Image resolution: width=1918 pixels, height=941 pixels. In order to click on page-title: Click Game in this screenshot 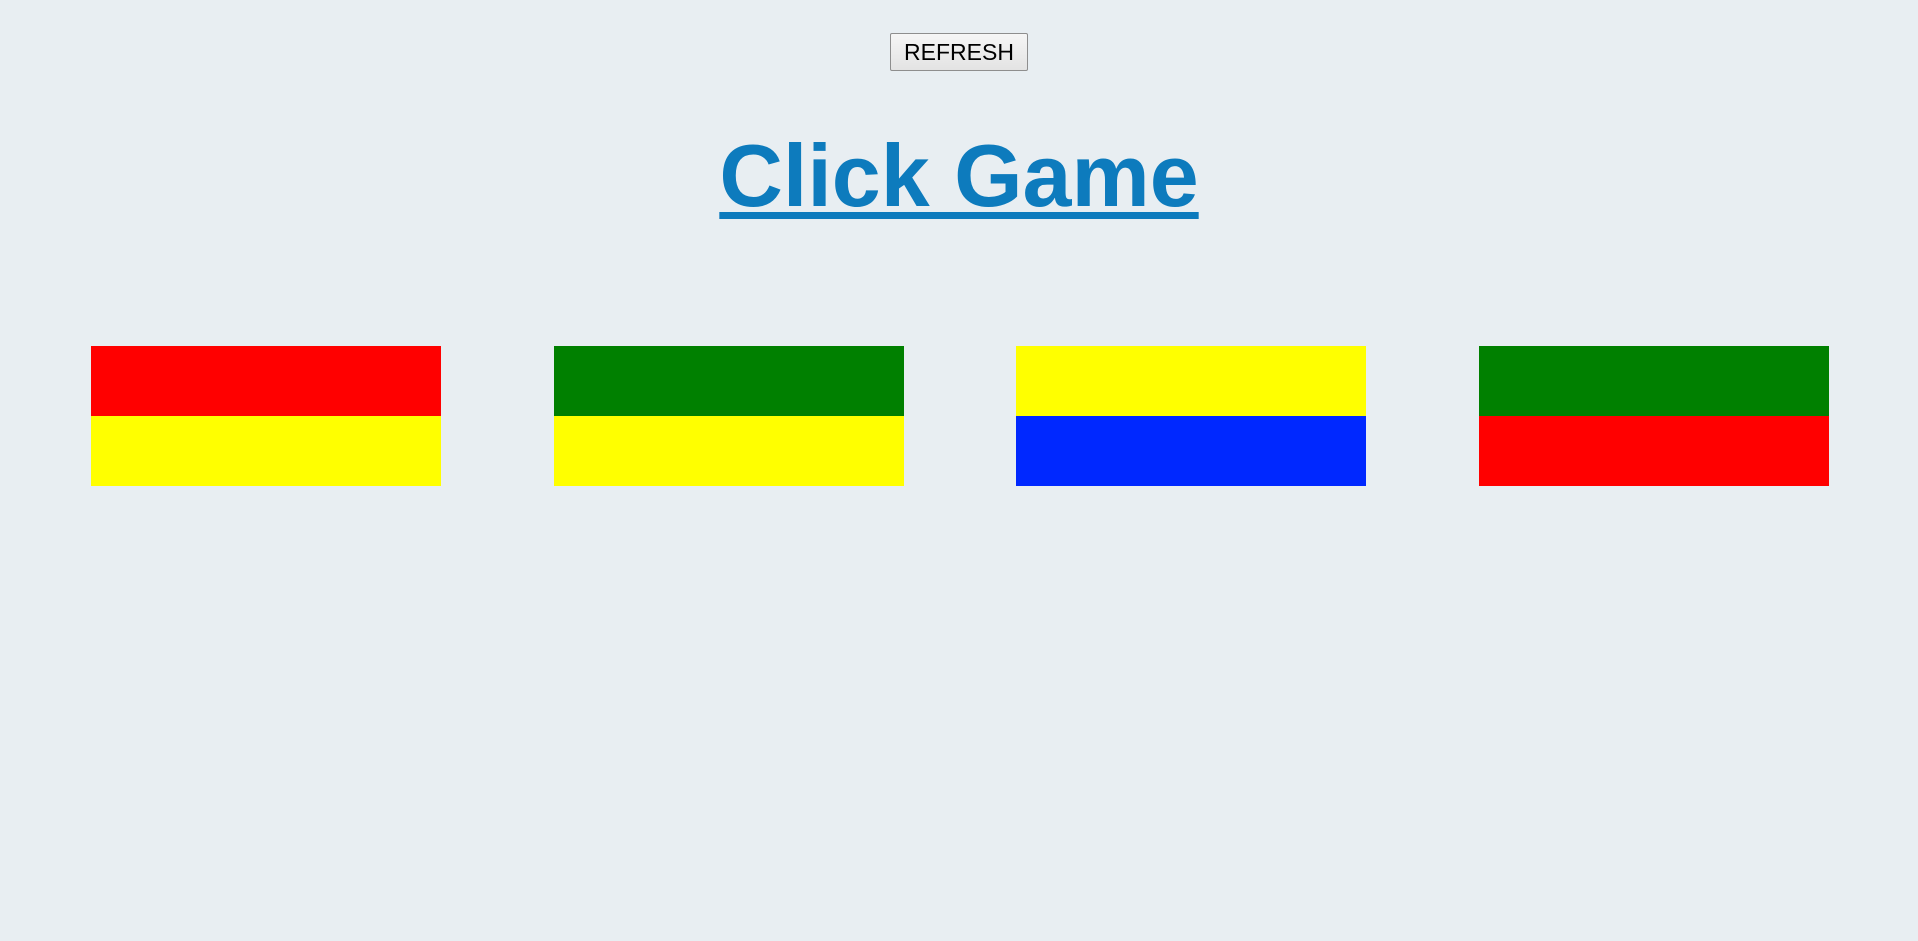, I will do `click(959, 175)`.